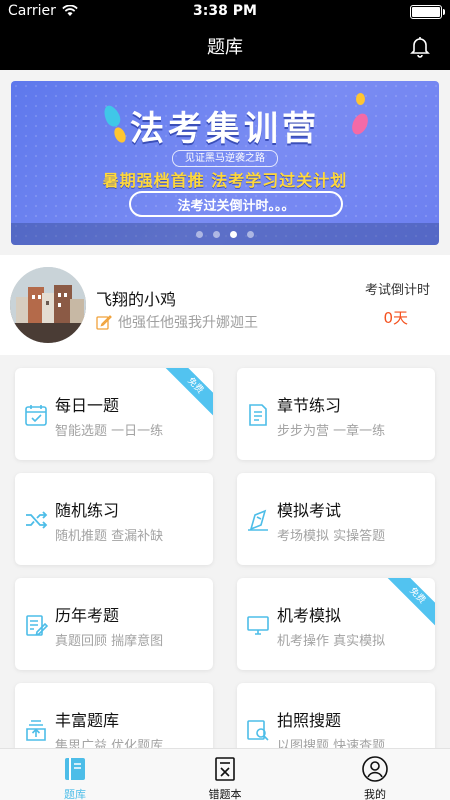 The height and width of the screenshot is (800, 450). What do you see at coordinates (395, 318) in the screenshot?
I see `exam-countdown-value: 0天` at bounding box center [395, 318].